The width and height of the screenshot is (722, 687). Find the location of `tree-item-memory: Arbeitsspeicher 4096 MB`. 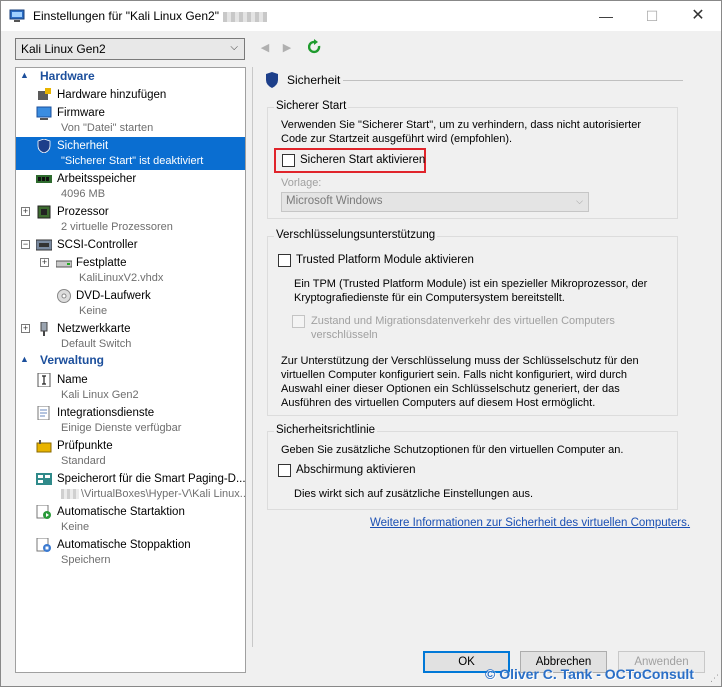

tree-item-memory: Arbeitsspeicher 4096 MB is located at coordinates (130, 186).